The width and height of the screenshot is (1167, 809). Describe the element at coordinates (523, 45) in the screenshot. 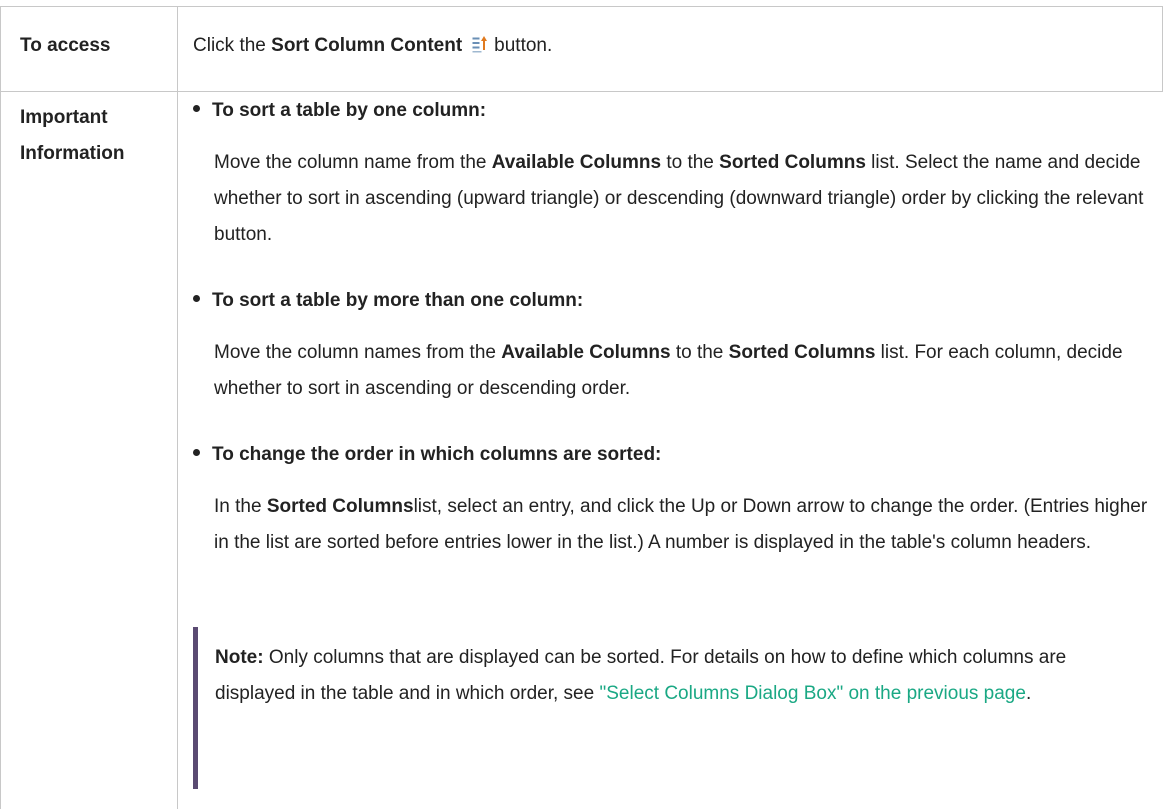

I see `to-access-suffix: button.` at that location.